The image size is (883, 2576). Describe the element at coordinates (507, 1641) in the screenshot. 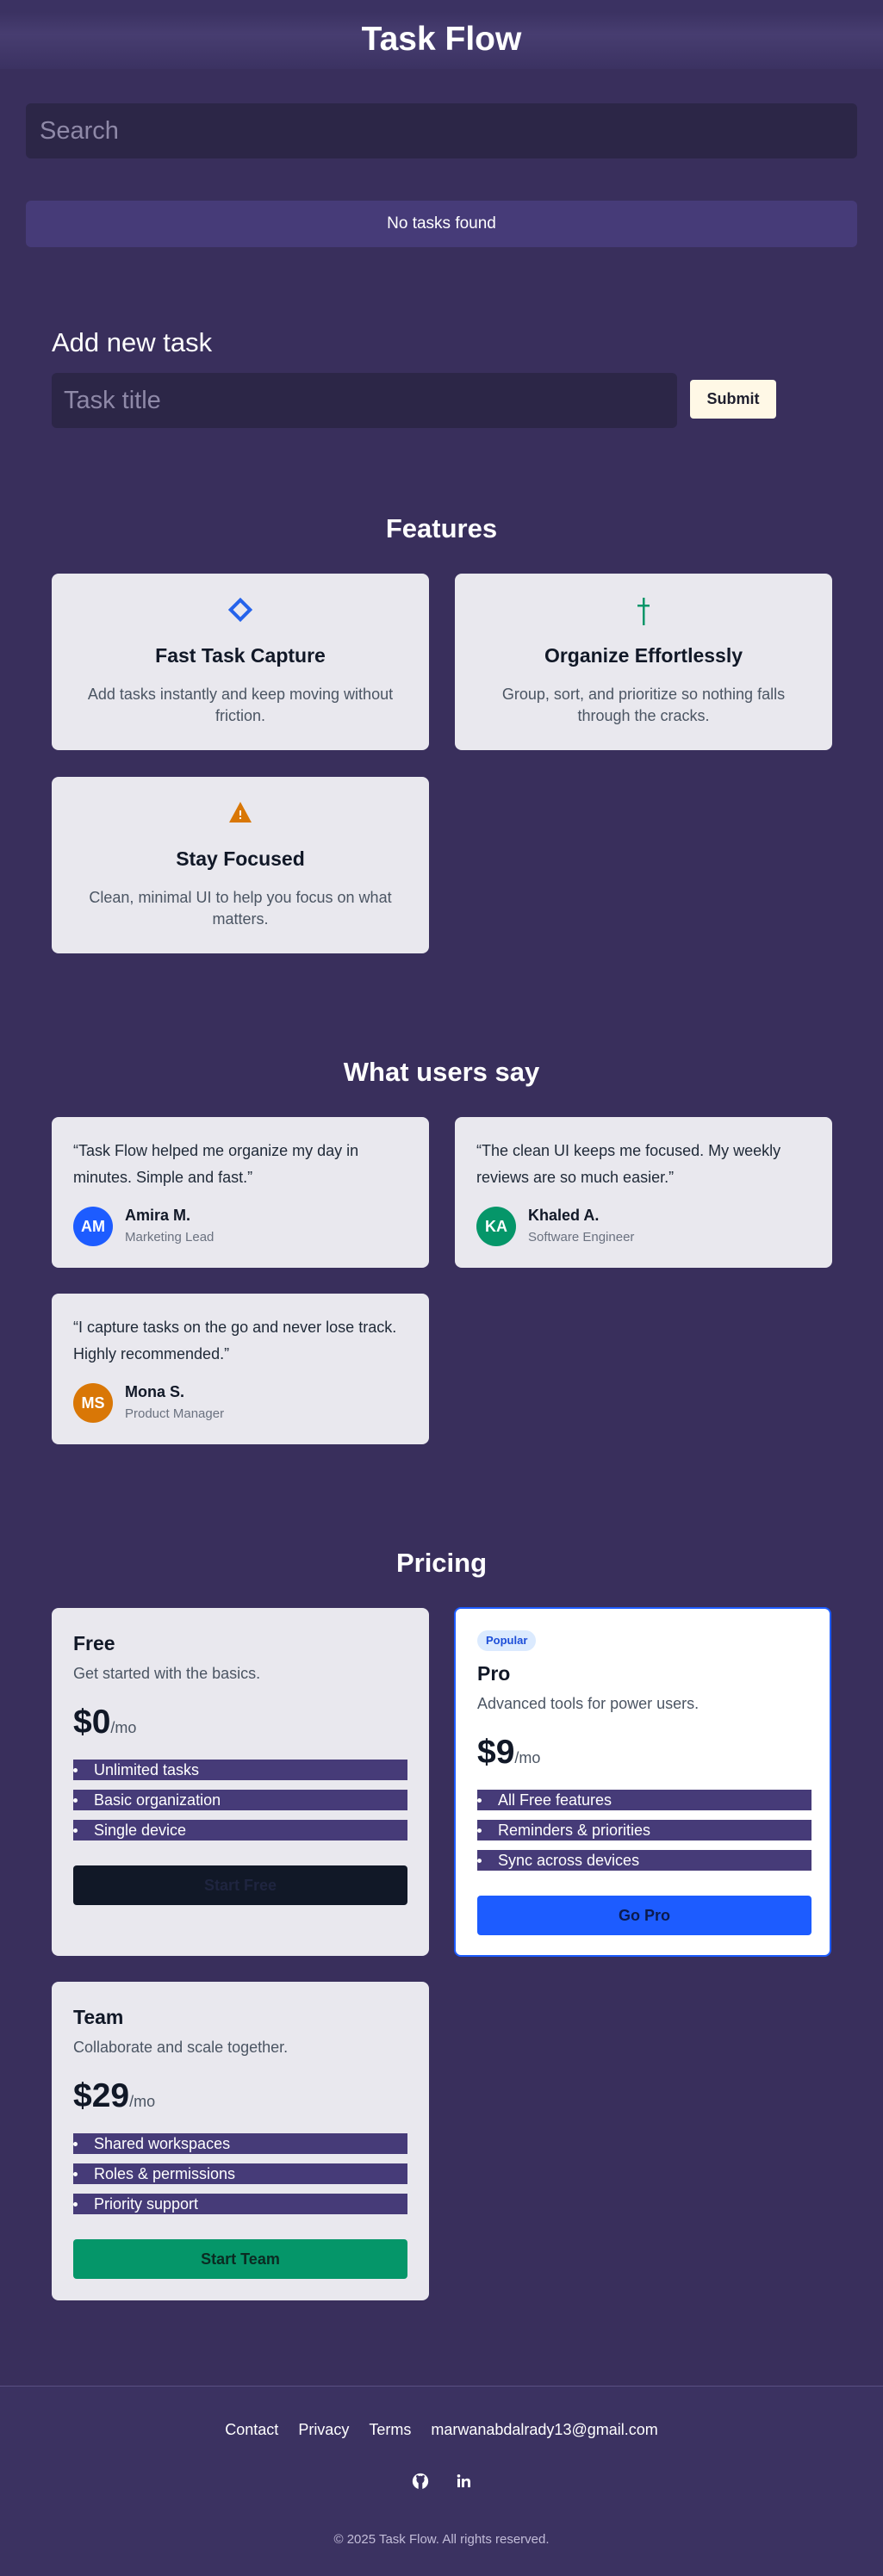

I see `popular-badge: Popular` at that location.